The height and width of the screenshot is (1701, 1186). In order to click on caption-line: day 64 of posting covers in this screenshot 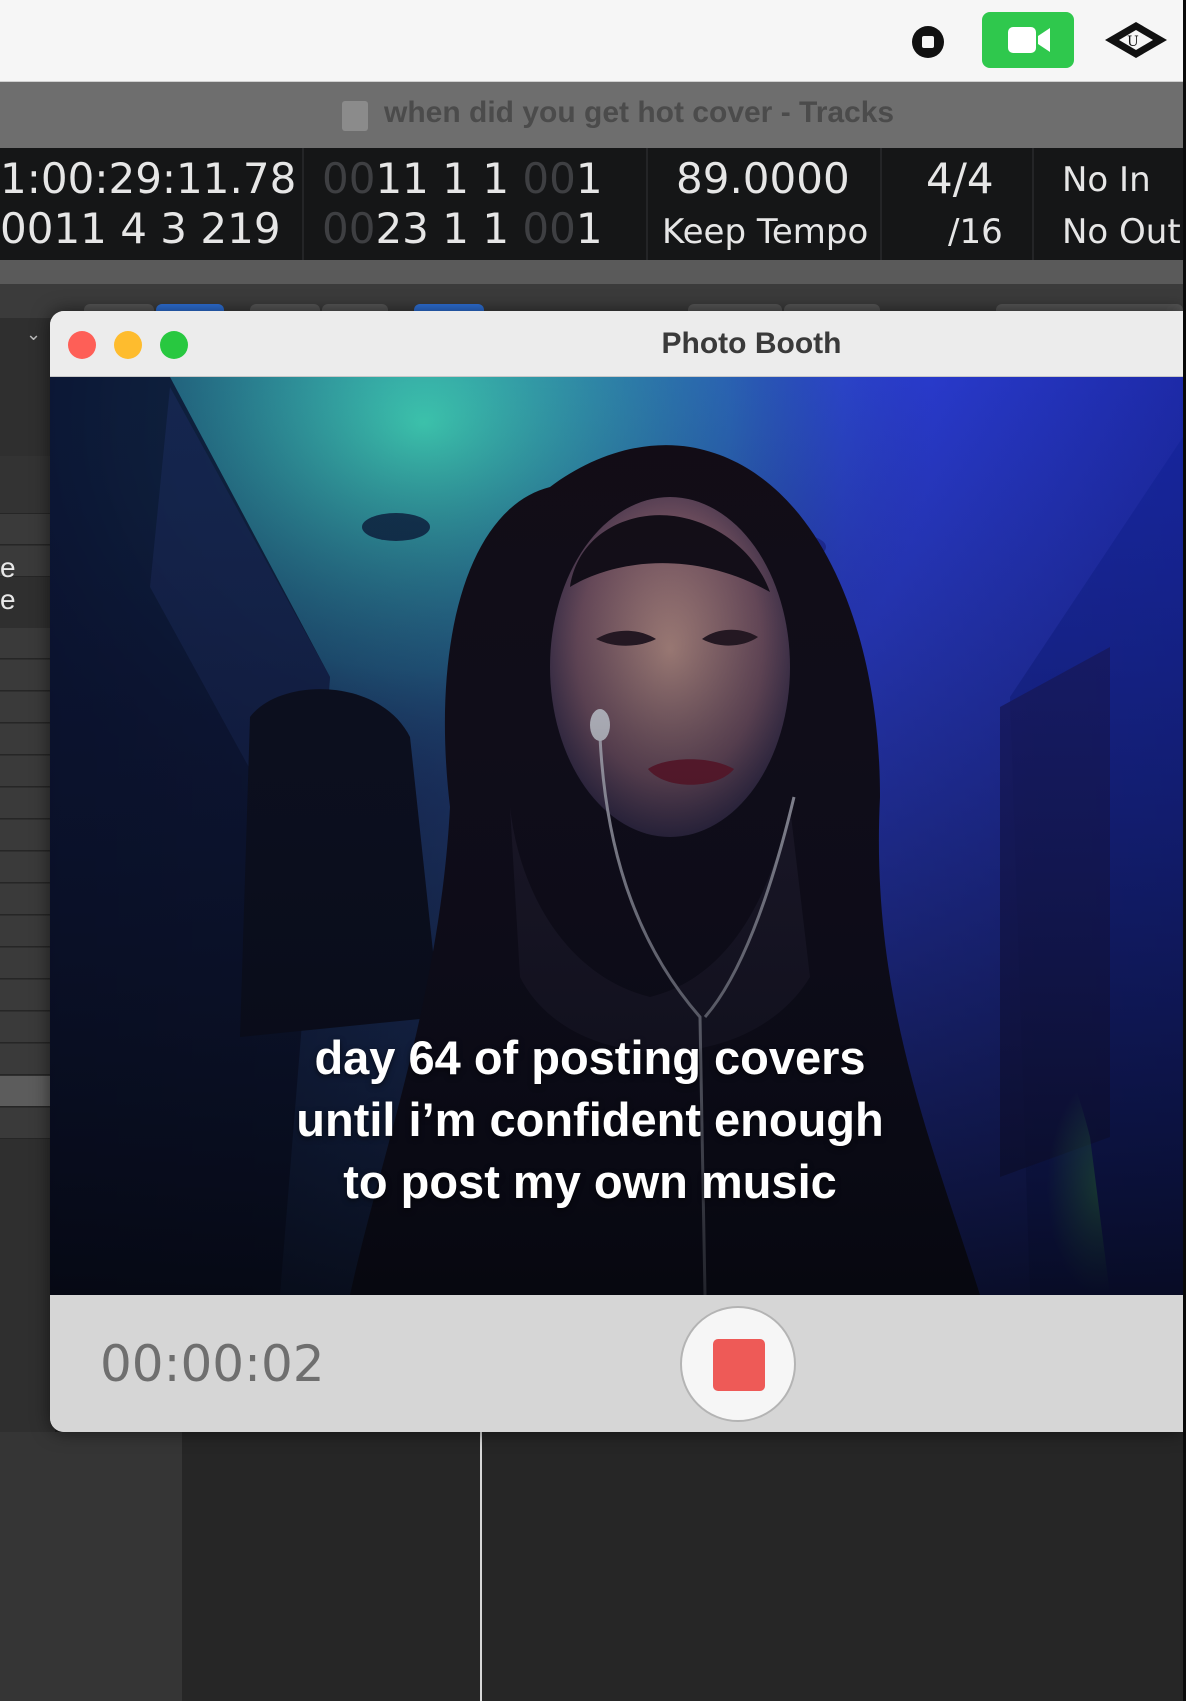, I will do `click(590, 1057)`.